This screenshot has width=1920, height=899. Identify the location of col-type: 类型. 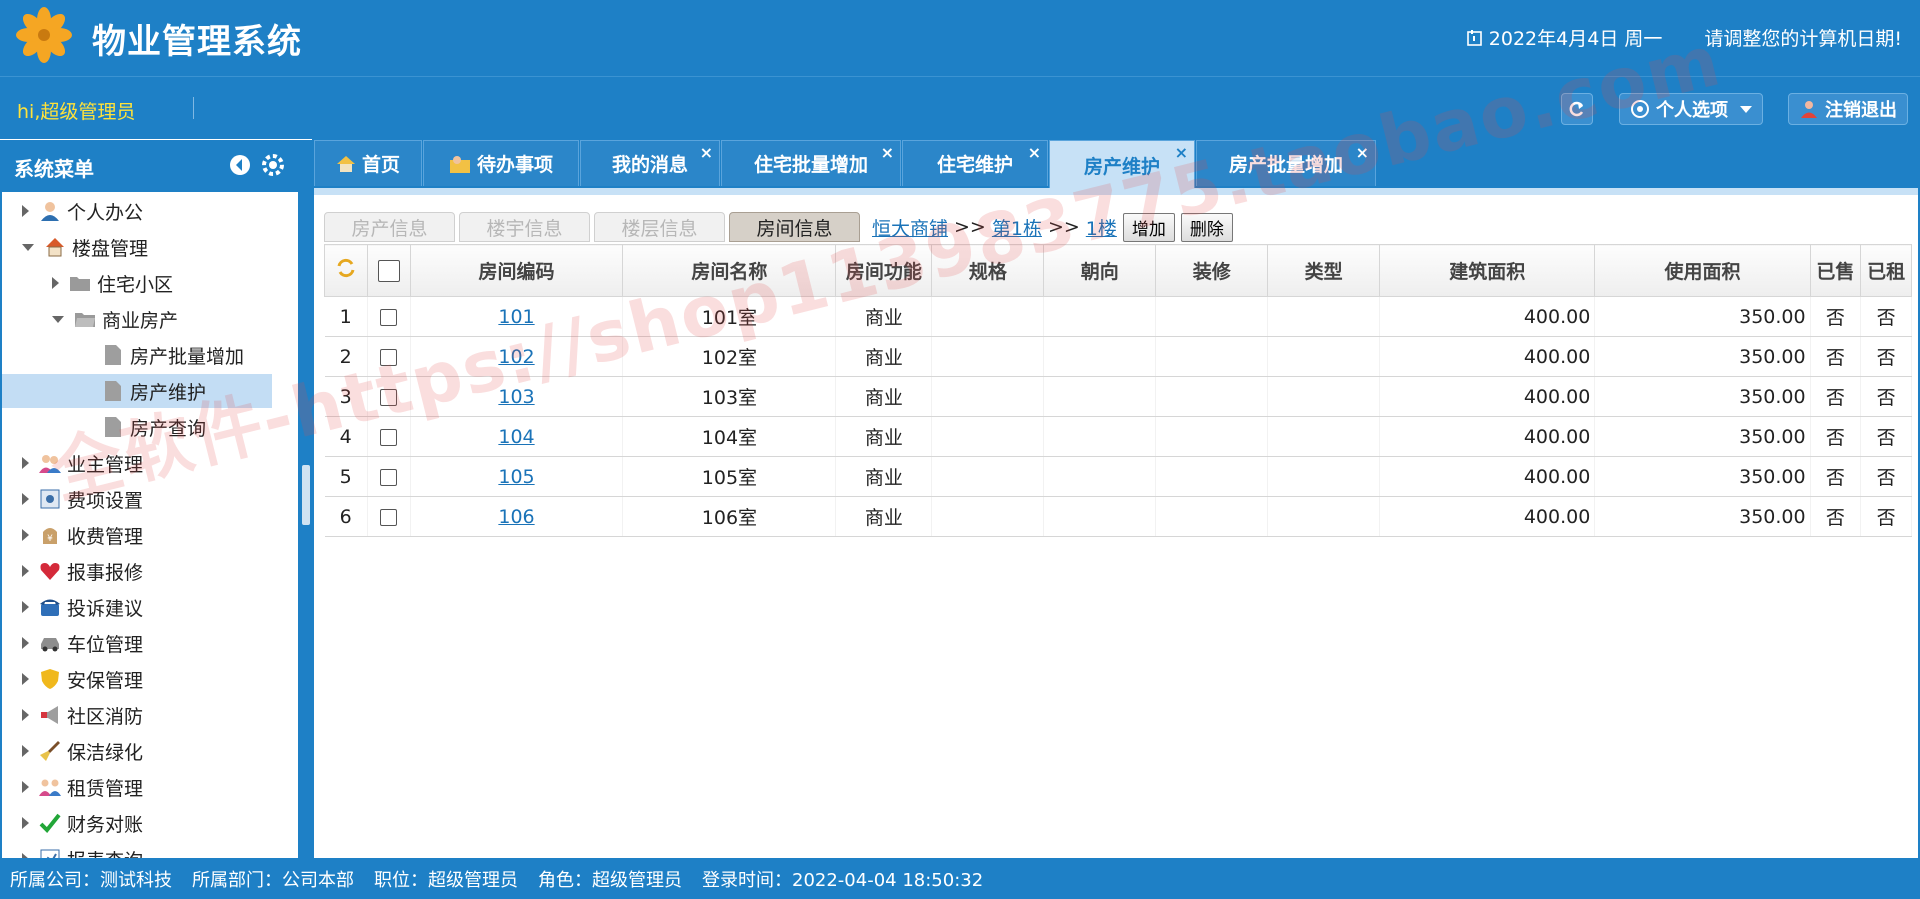
(1324, 270).